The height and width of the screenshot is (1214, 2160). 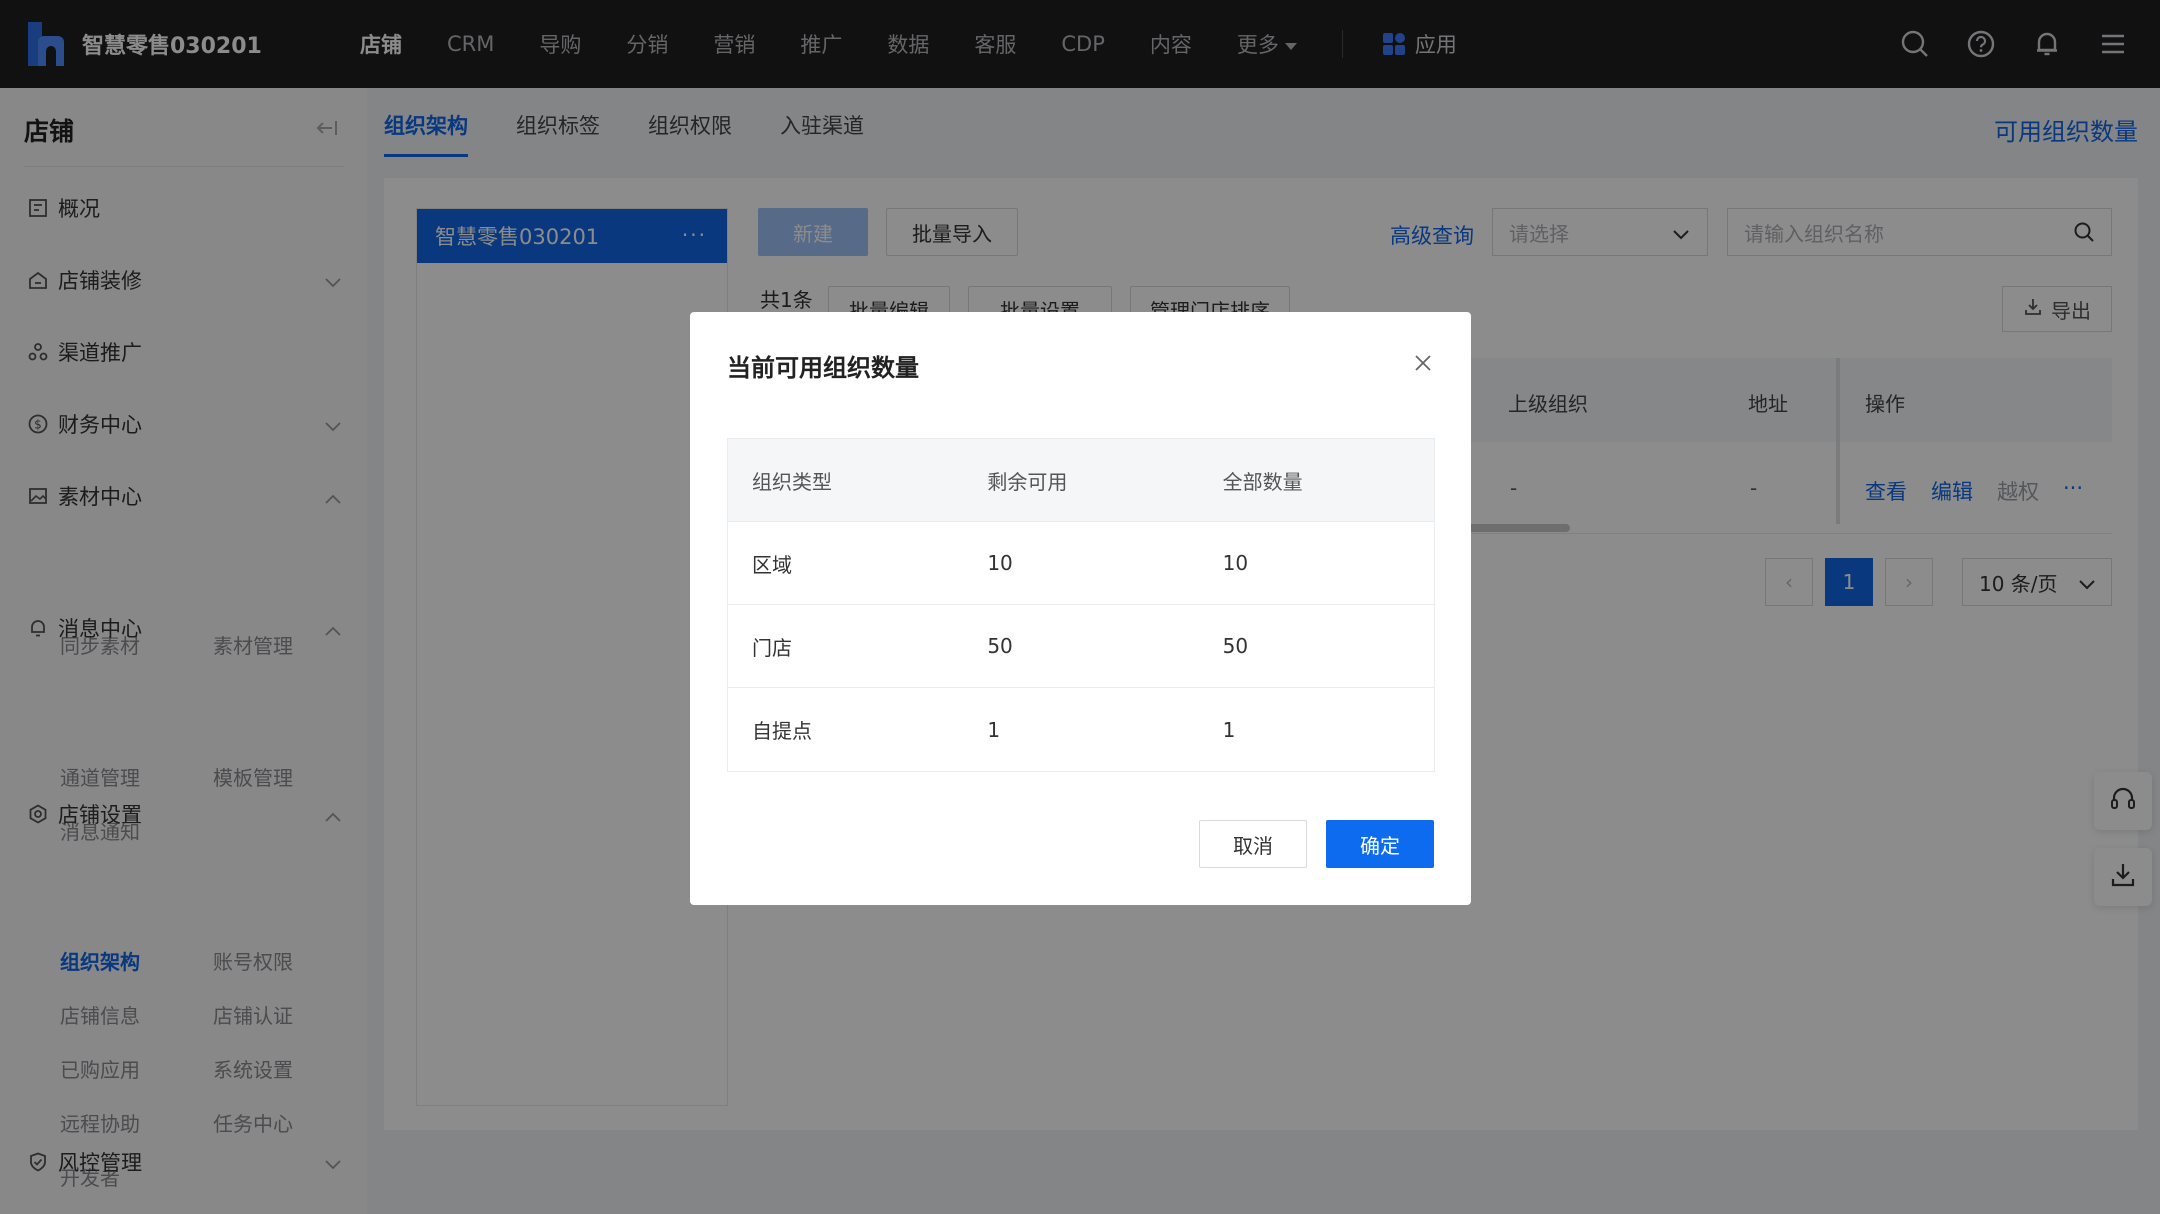 I want to click on cell-org-type: 门店, so click(x=772, y=647).